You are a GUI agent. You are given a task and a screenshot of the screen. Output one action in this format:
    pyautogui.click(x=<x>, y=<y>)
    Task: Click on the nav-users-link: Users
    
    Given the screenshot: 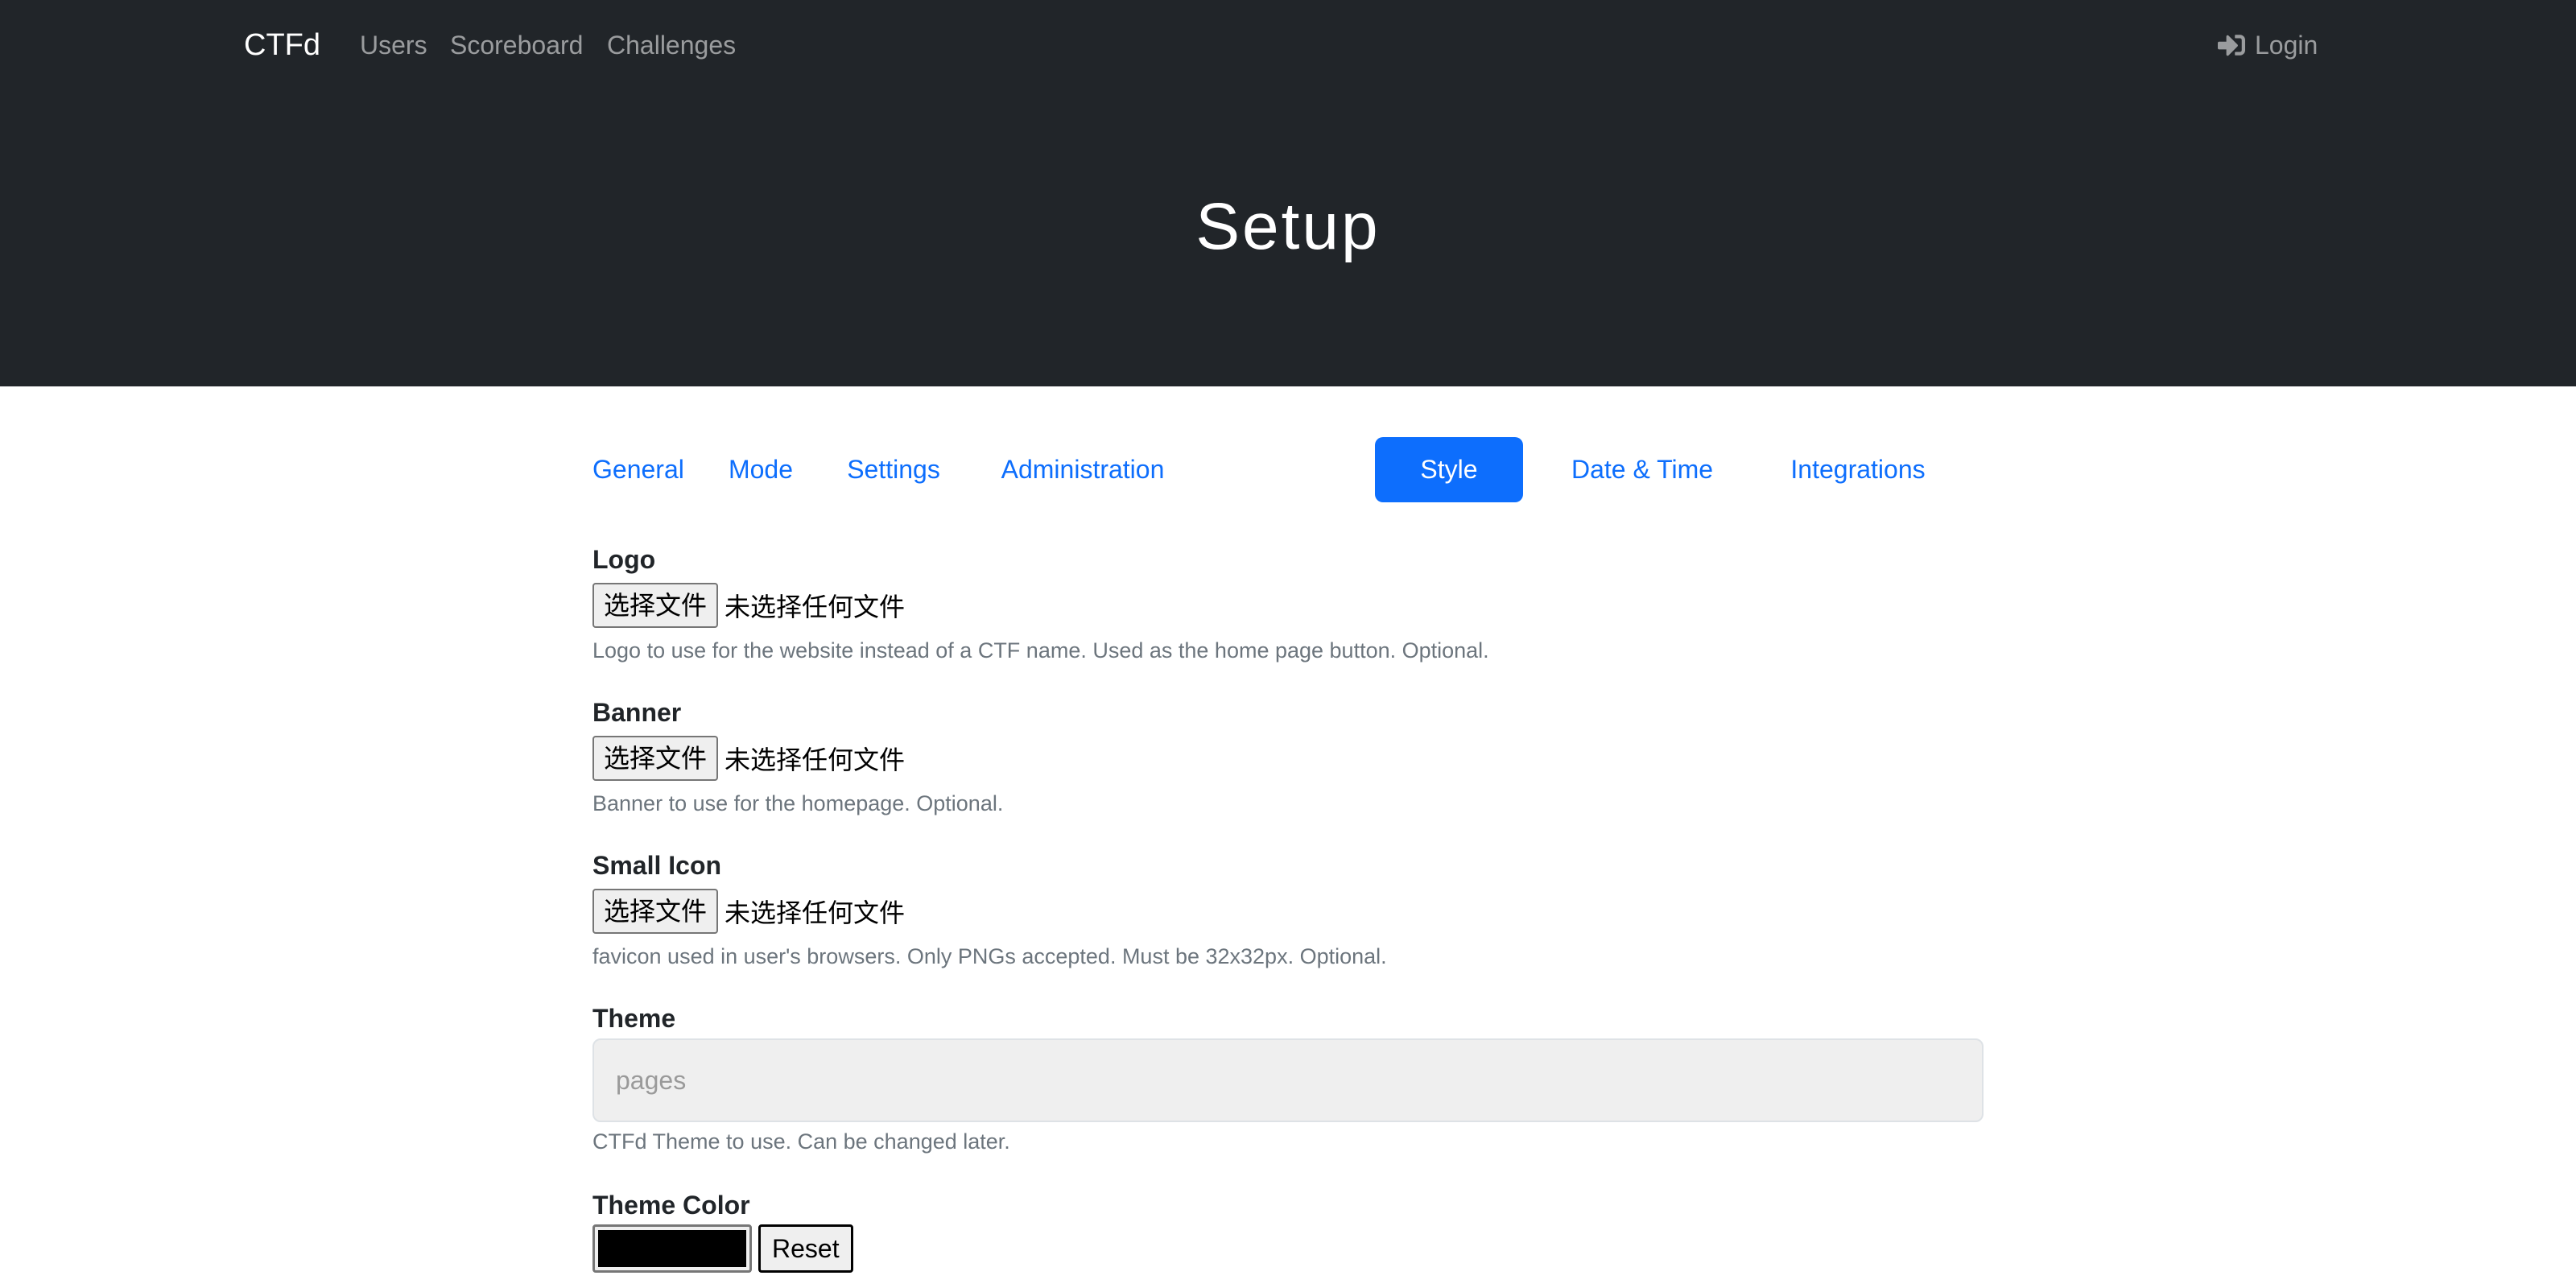 What is the action you would take?
    pyautogui.click(x=393, y=45)
    